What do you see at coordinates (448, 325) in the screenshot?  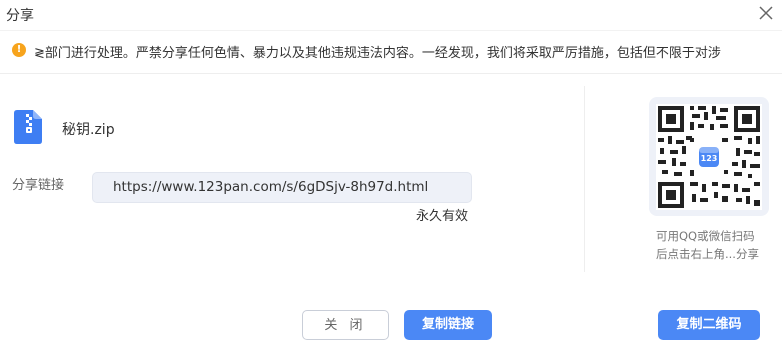 I see `copy-link-button: 复制链接` at bounding box center [448, 325].